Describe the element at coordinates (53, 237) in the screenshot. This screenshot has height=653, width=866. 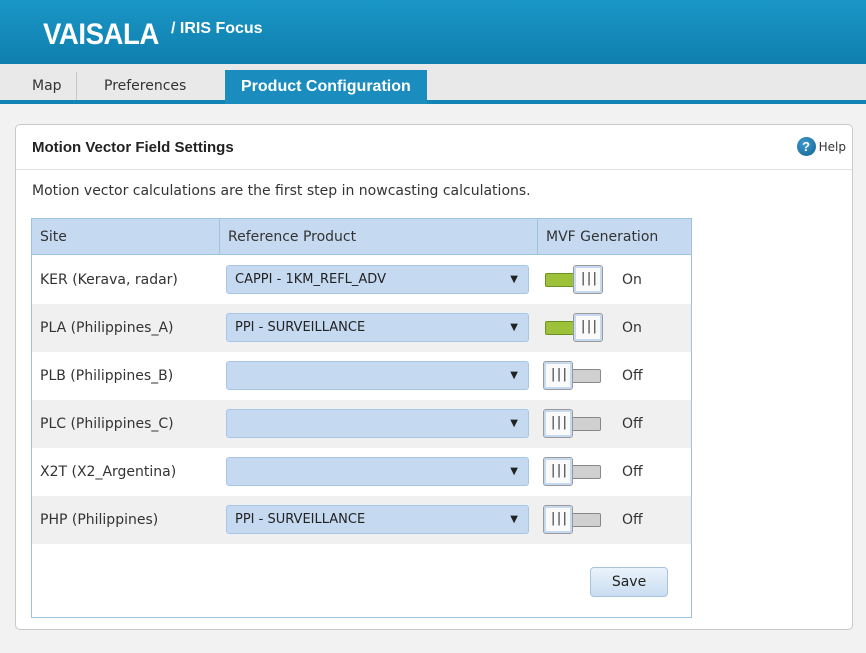
I see `column-header-site: Site` at that location.